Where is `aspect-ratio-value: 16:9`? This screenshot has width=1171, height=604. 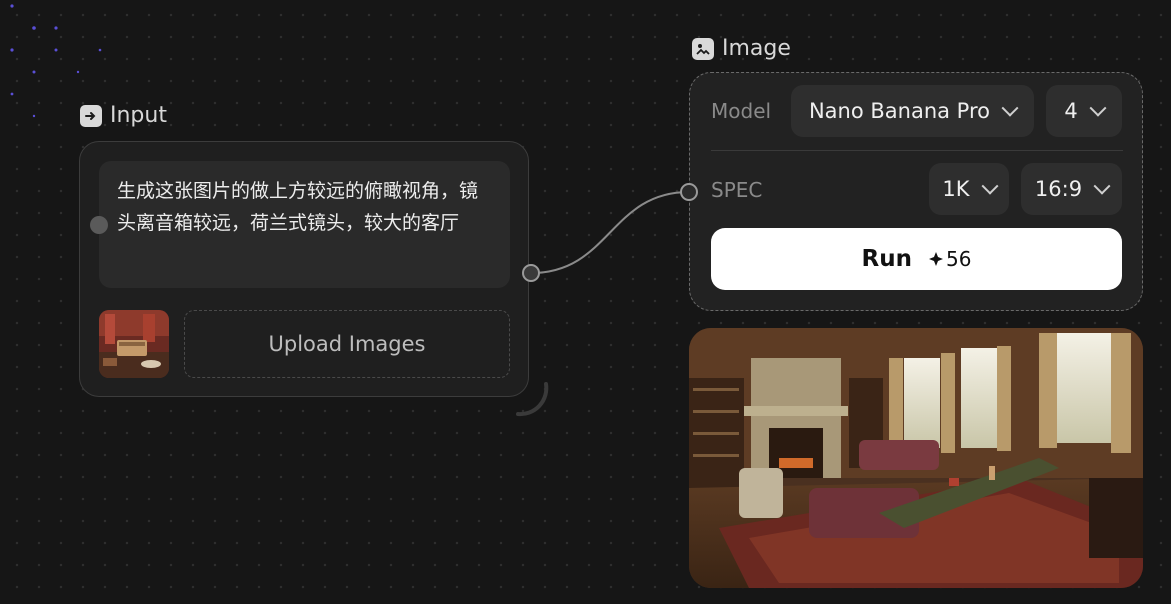 aspect-ratio-value: 16:9 is located at coordinates (1058, 189).